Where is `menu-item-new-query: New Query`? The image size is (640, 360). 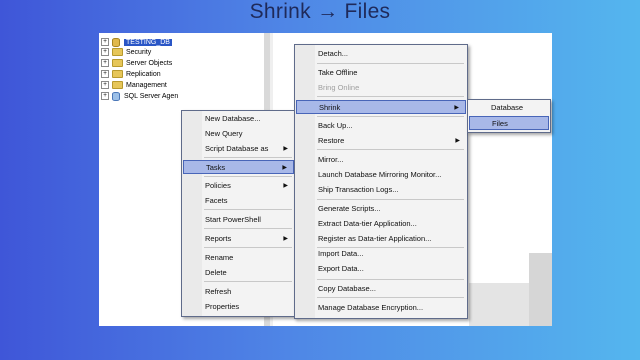 menu-item-new-query: New Query is located at coordinates (238, 134).